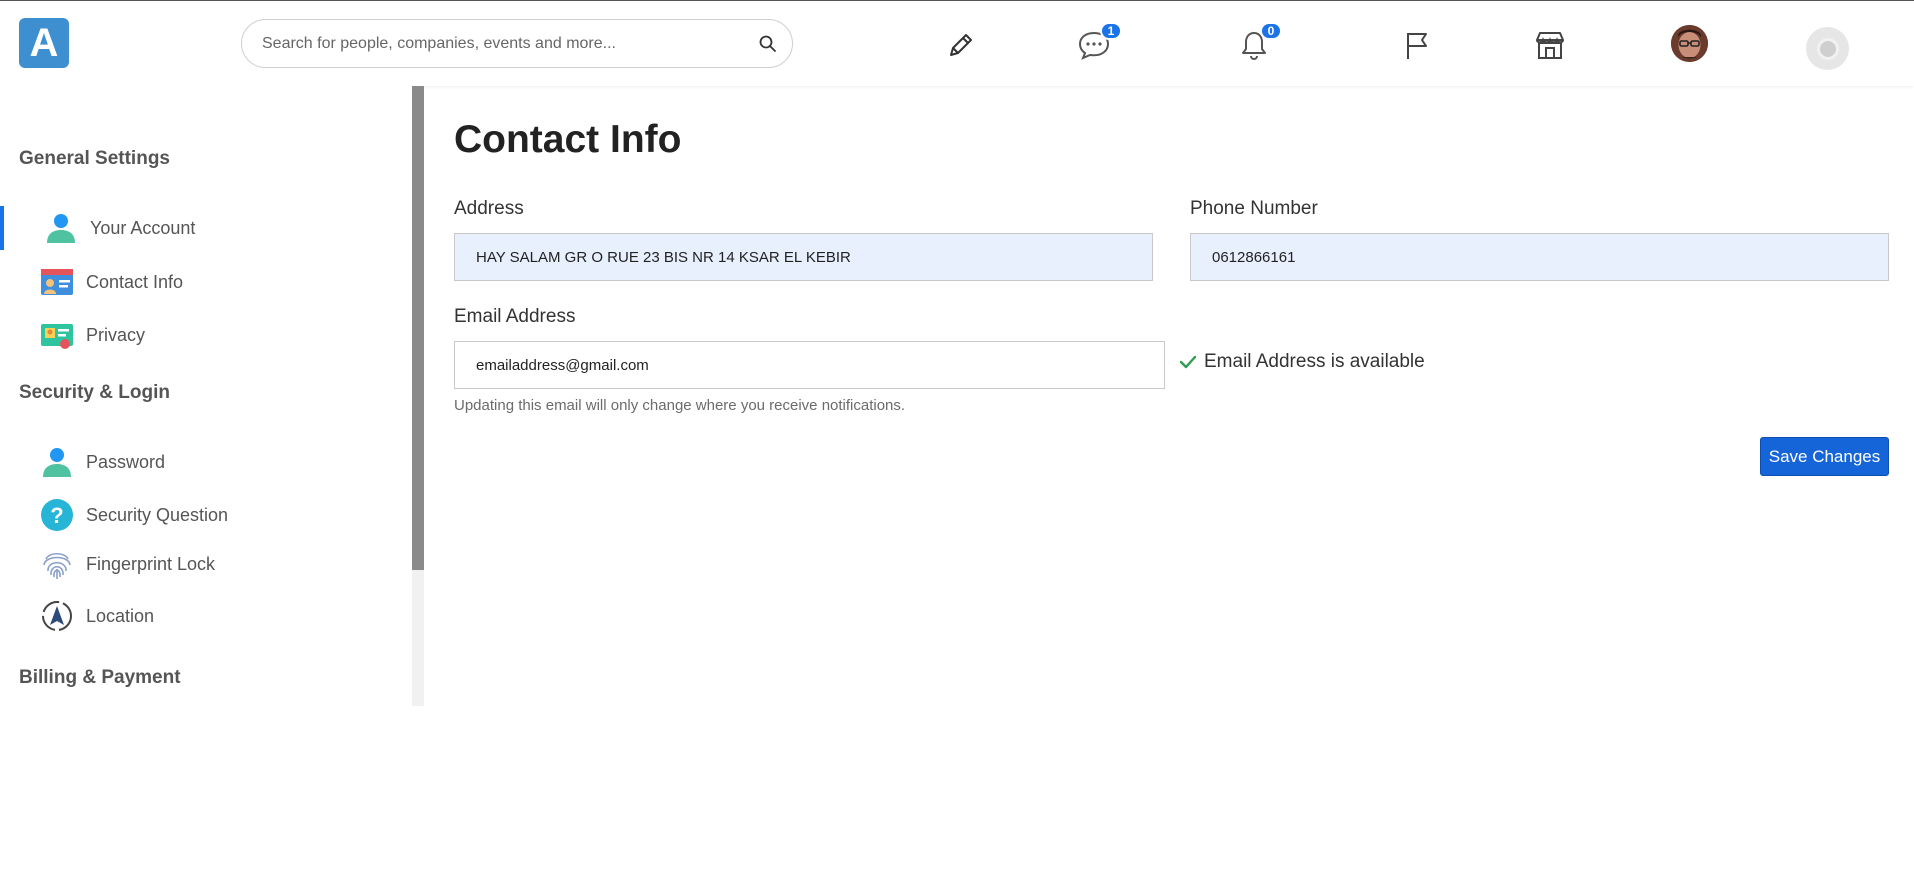 Image resolution: width=1914 pixels, height=896 pixels. I want to click on email-availability-status: Email Address is available, so click(1301, 362).